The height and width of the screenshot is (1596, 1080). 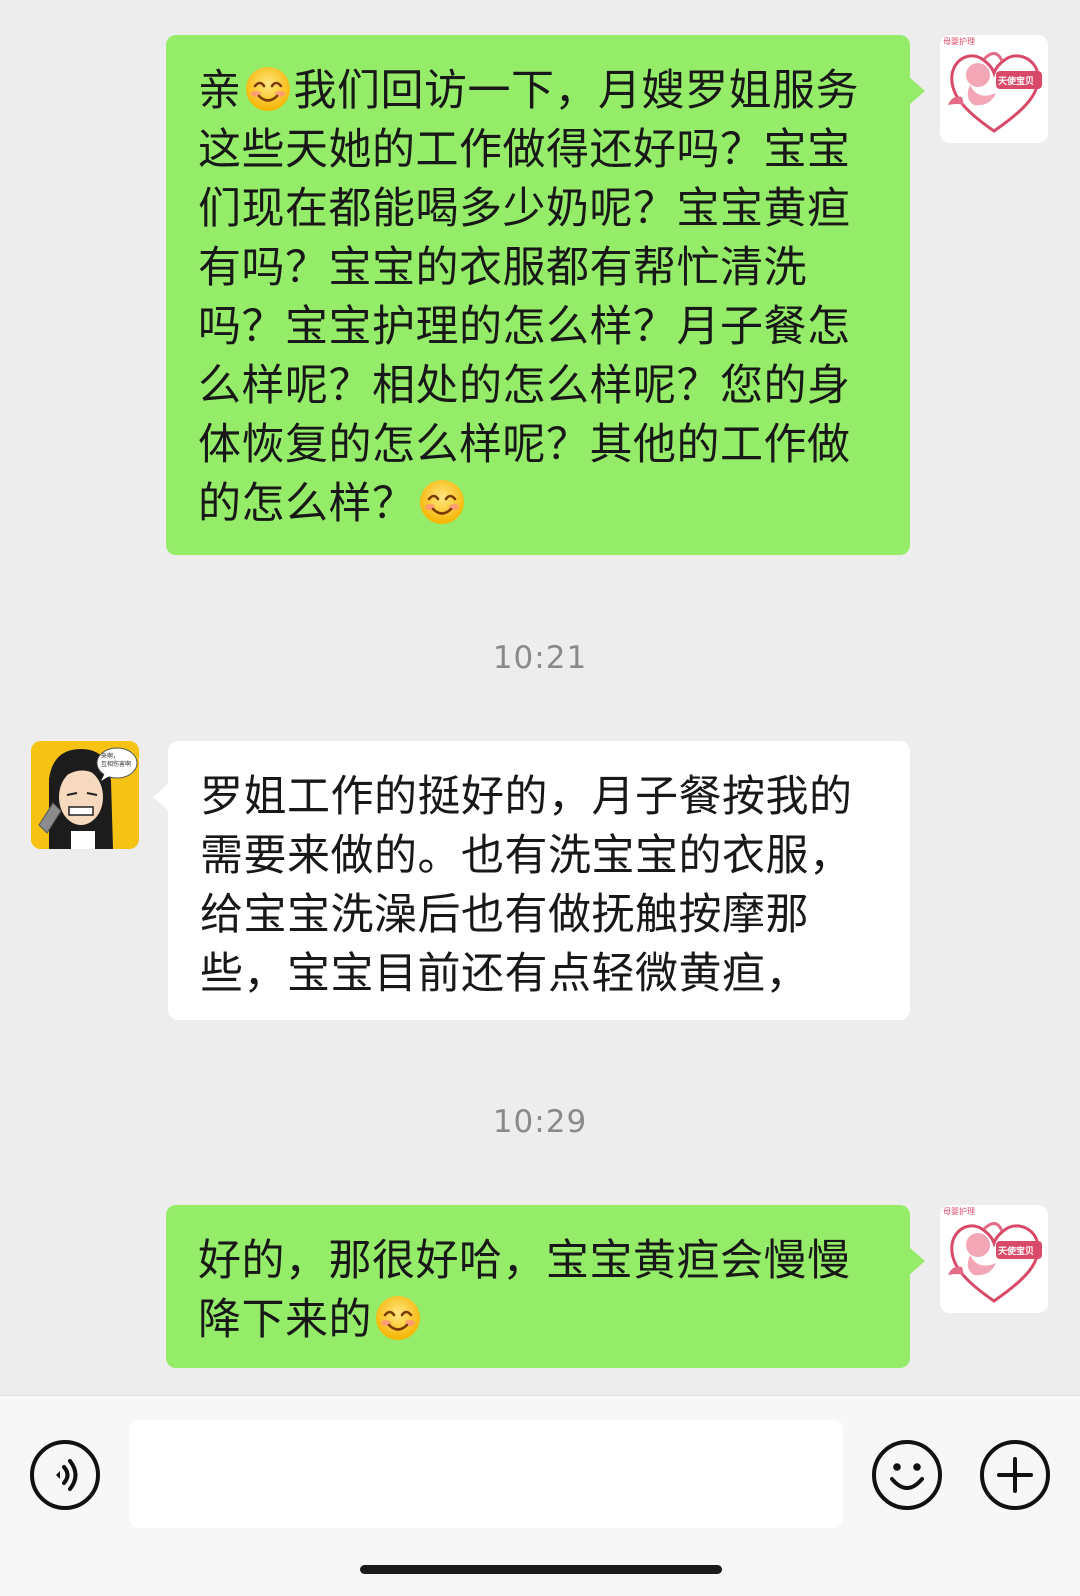 What do you see at coordinates (116, 760) in the screenshot?
I see `speech-bubble-text: 来啊， 互相伤害啊` at bounding box center [116, 760].